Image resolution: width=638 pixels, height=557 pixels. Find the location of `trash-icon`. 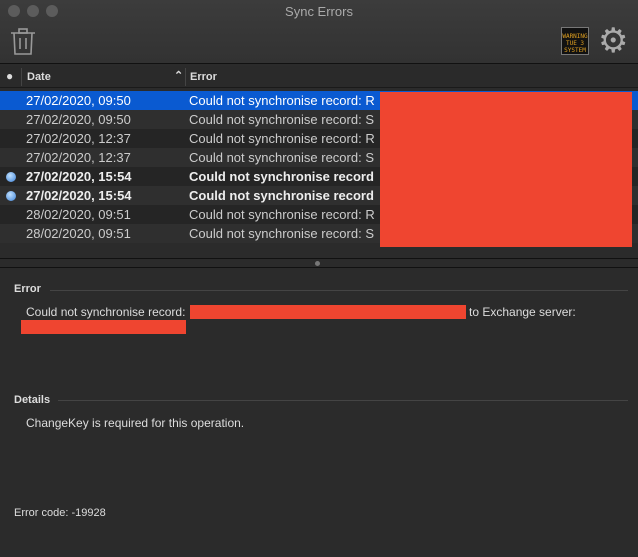

trash-icon is located at coordinates (23, 42).